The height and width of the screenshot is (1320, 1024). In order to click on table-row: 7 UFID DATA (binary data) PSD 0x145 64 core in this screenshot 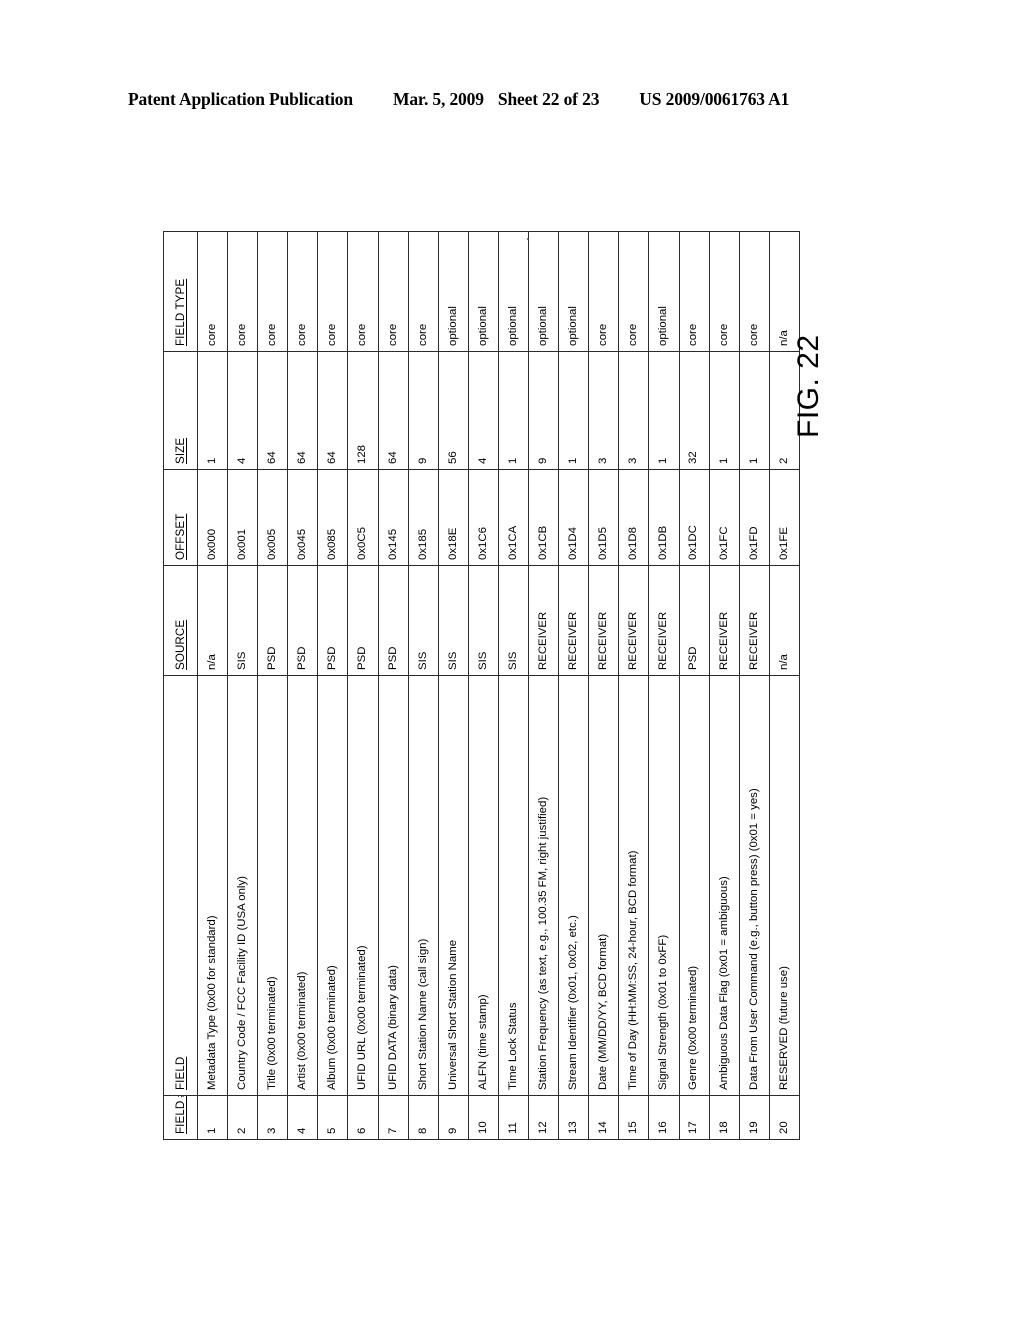, I will do `click(393, 685)`.